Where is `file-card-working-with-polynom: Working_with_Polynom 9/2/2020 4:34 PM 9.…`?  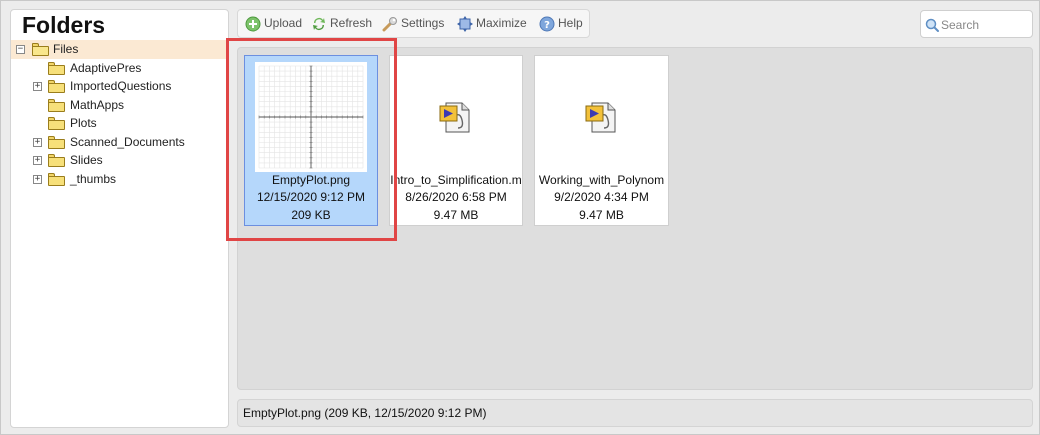
file-card-working-with-polynom: Working_with_Polynom 9/2/2020 4:34 PM 9.… is located at coordinates (601, 140).